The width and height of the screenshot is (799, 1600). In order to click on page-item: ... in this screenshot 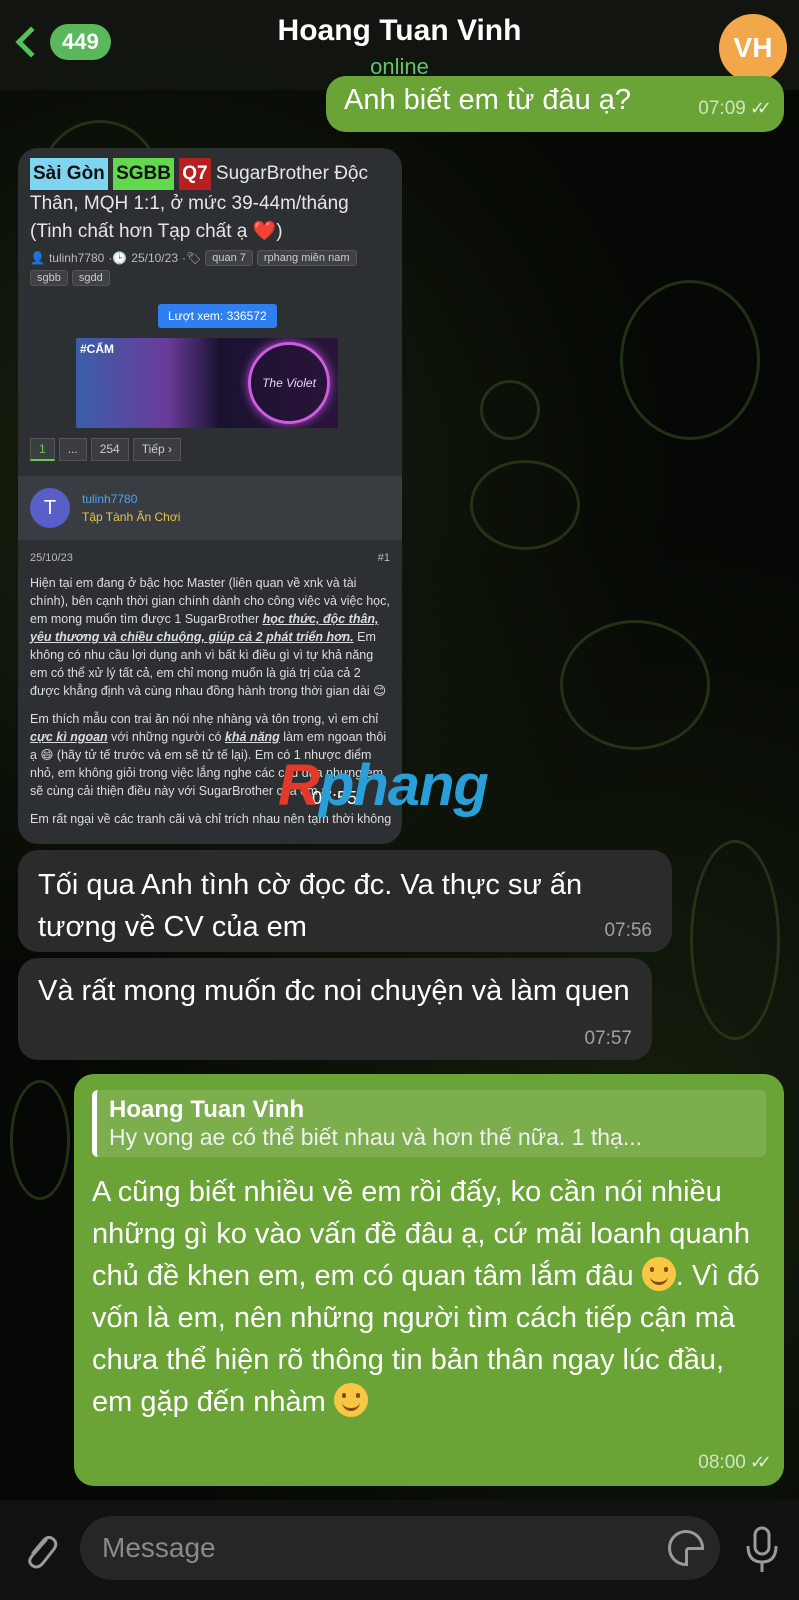, I will do `click(72, 449)`.